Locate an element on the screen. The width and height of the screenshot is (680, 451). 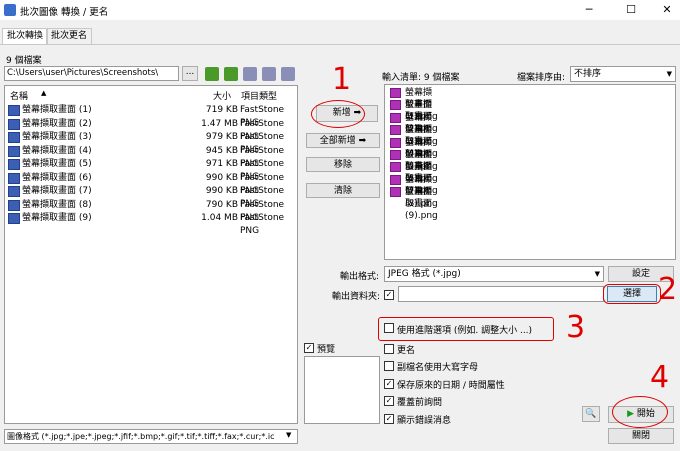
preview-checkbox: ✓ is located at coordinates (309, 348).